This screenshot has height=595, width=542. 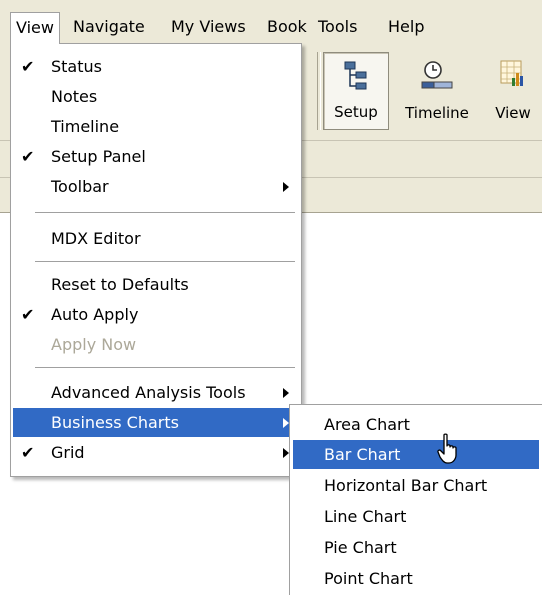 I want to click on submenu-item-pie-chart: Pie Chart, so click(x=416, y=547).